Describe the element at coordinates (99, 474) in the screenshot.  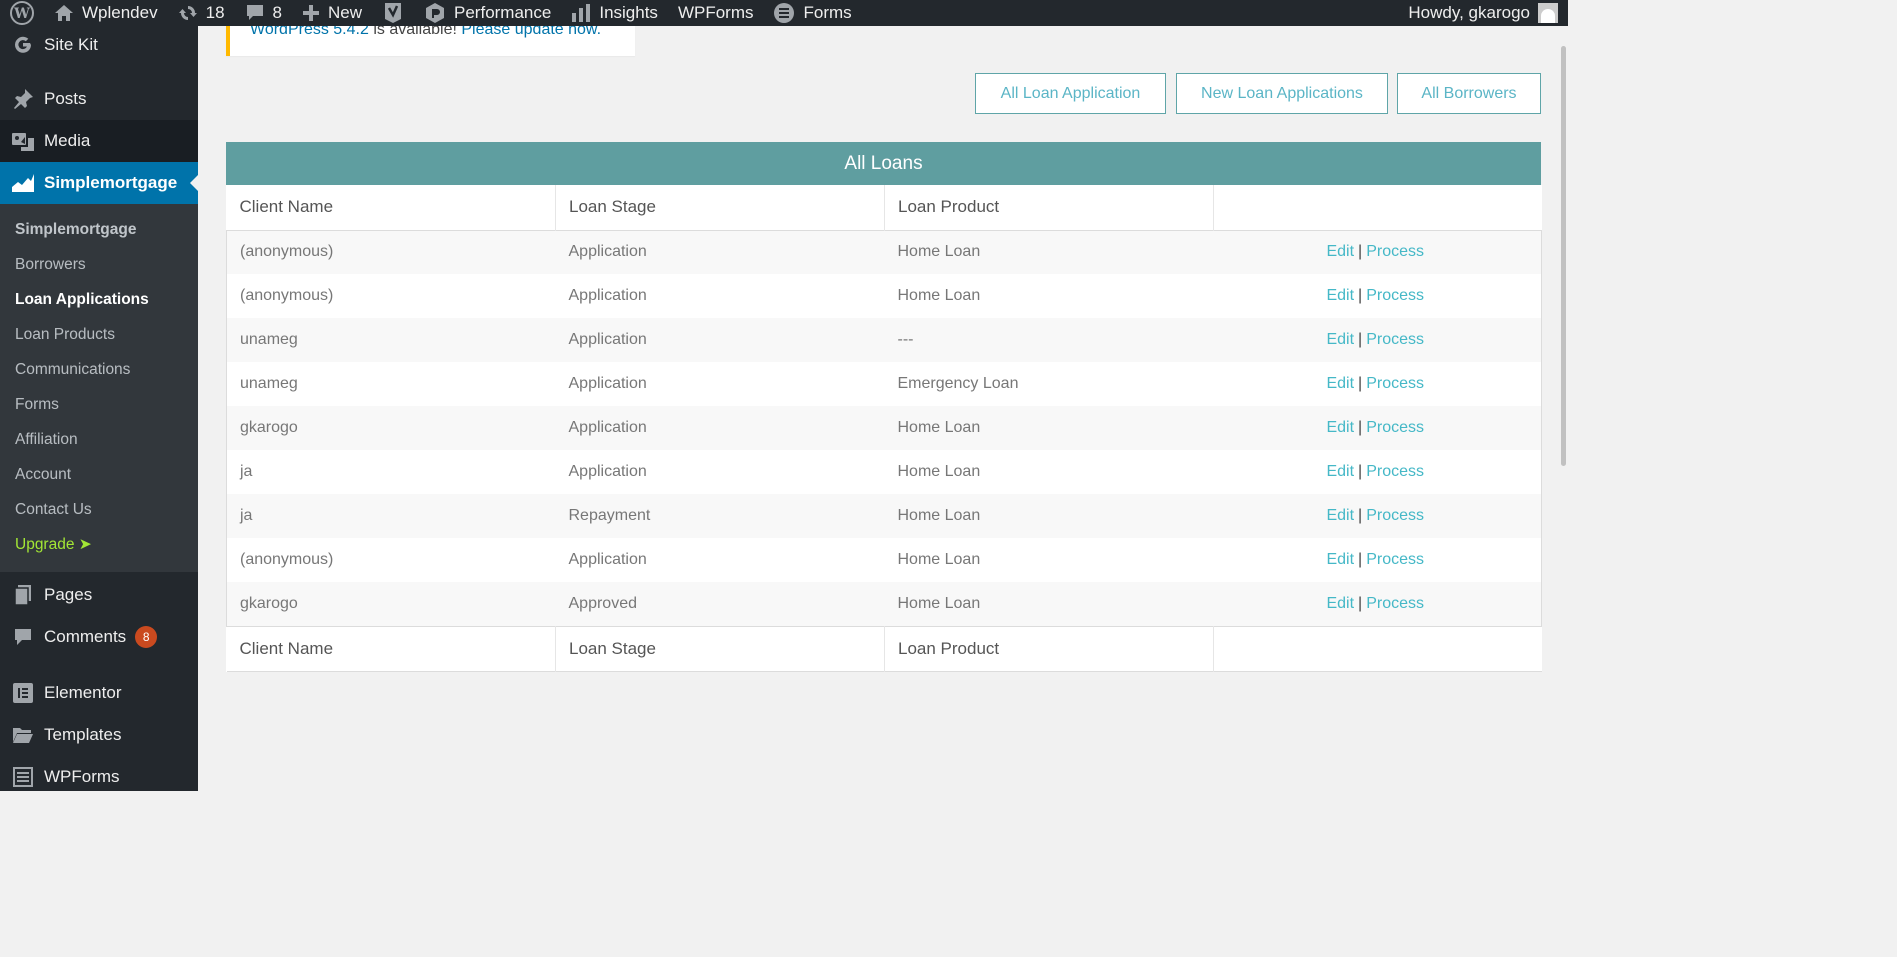
I see `submenu-item-account: Account` at that location.